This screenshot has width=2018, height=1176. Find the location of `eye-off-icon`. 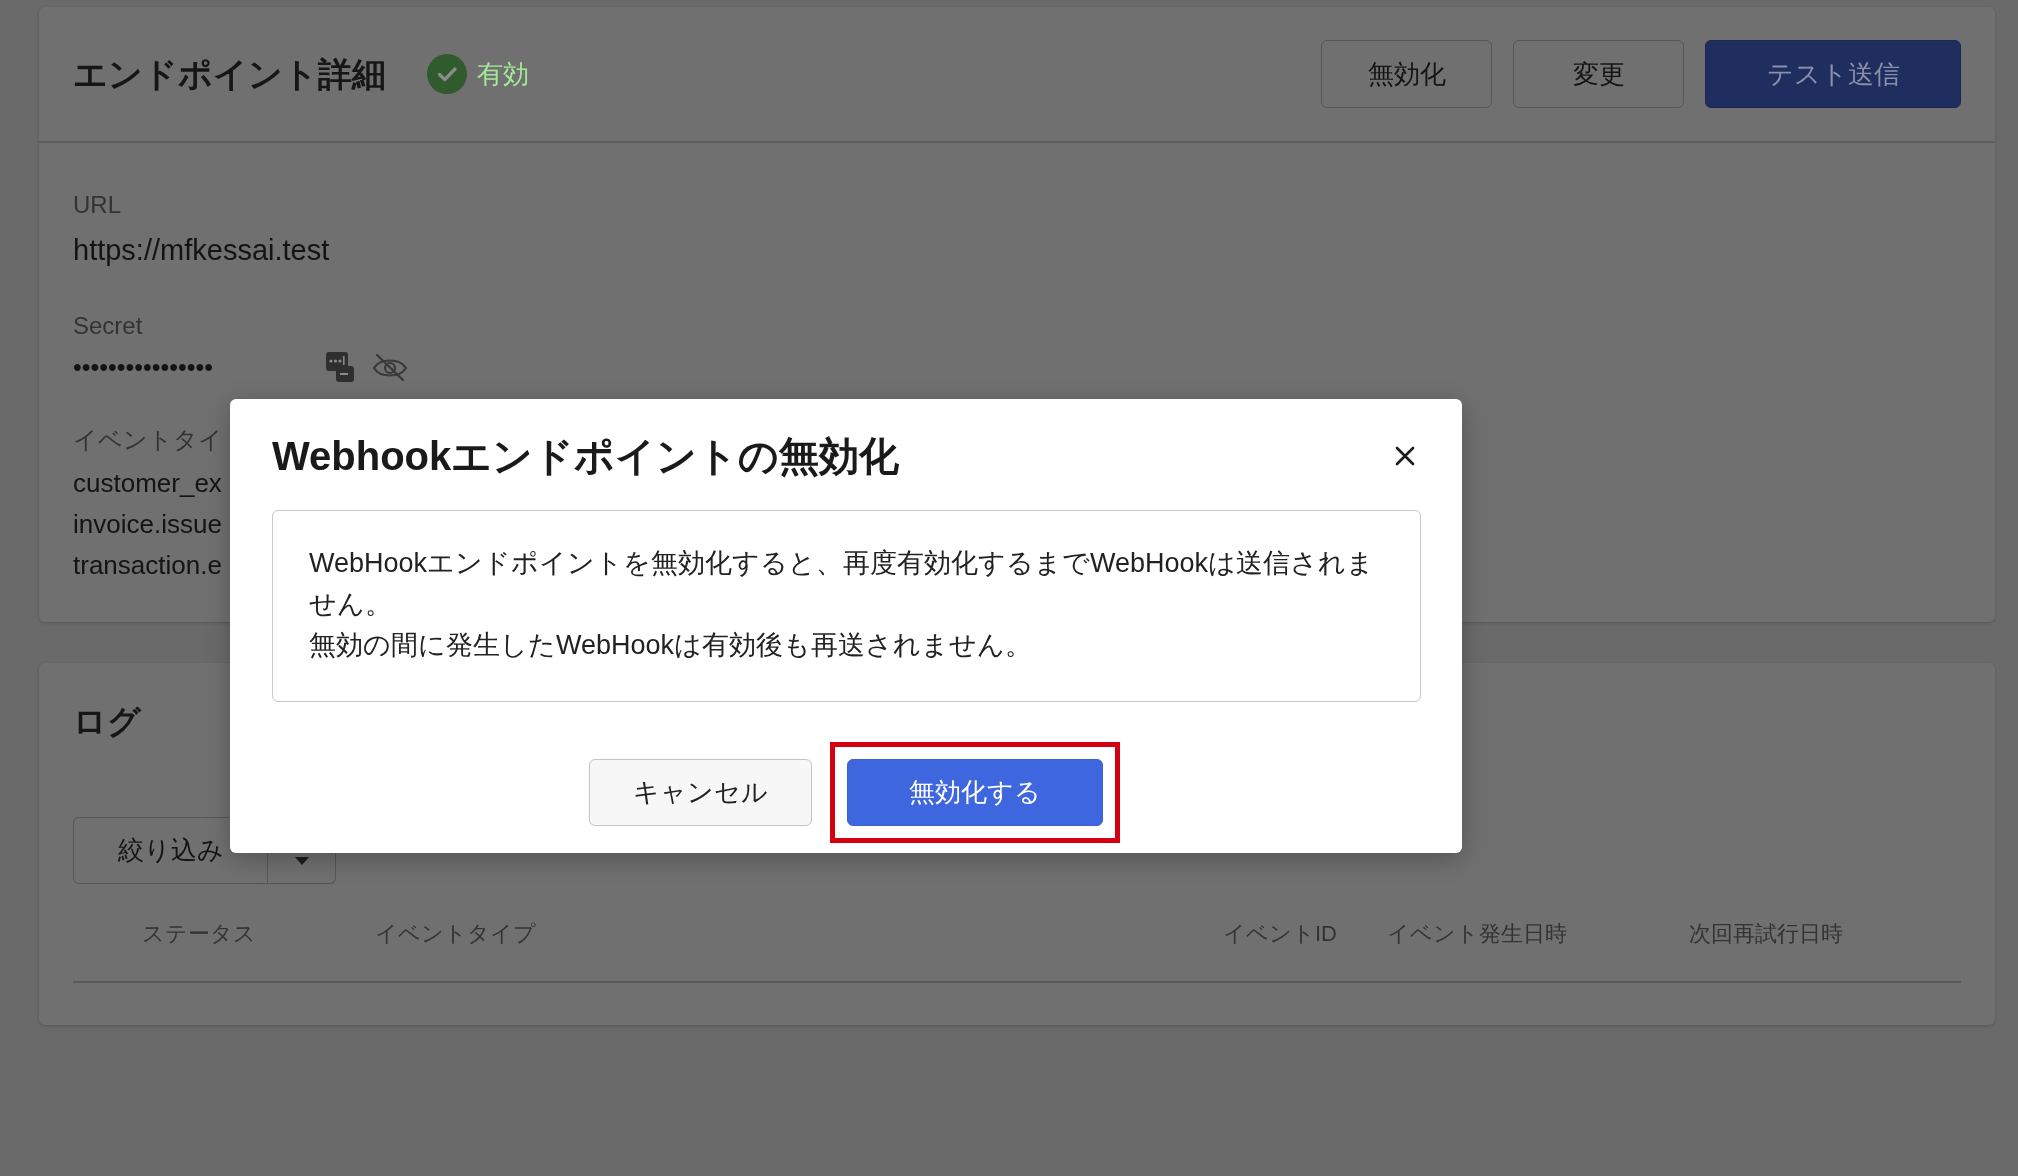

eye-off-icon is located at coordinates (390, 367).